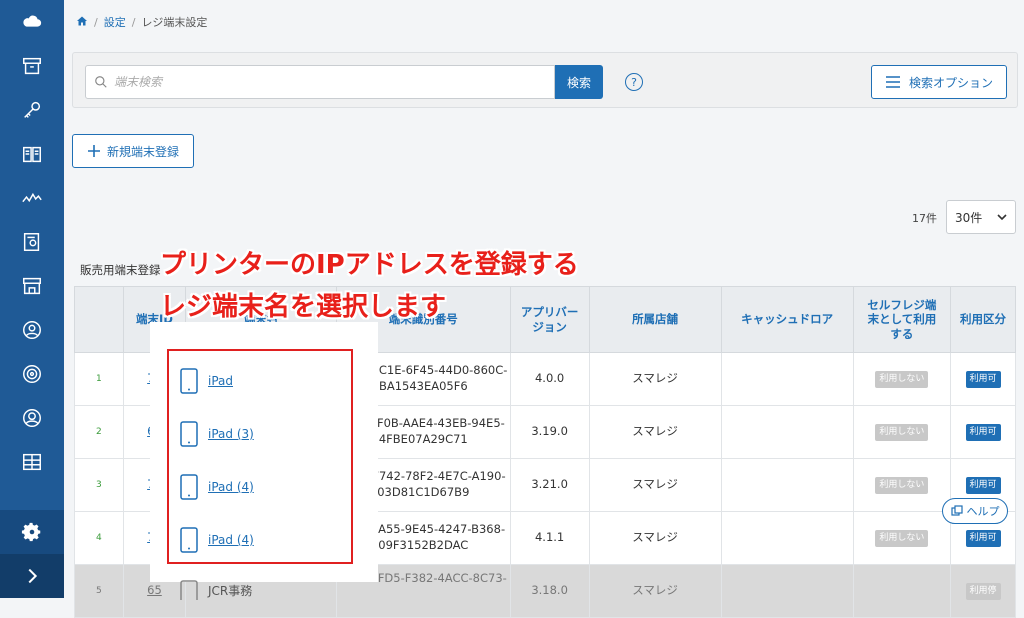 This screenshot has height=618, width=1024. Describe the element at coordinates (549, 485) in the screenshot. I see `app-version-cell: 3.21.0` at that location.